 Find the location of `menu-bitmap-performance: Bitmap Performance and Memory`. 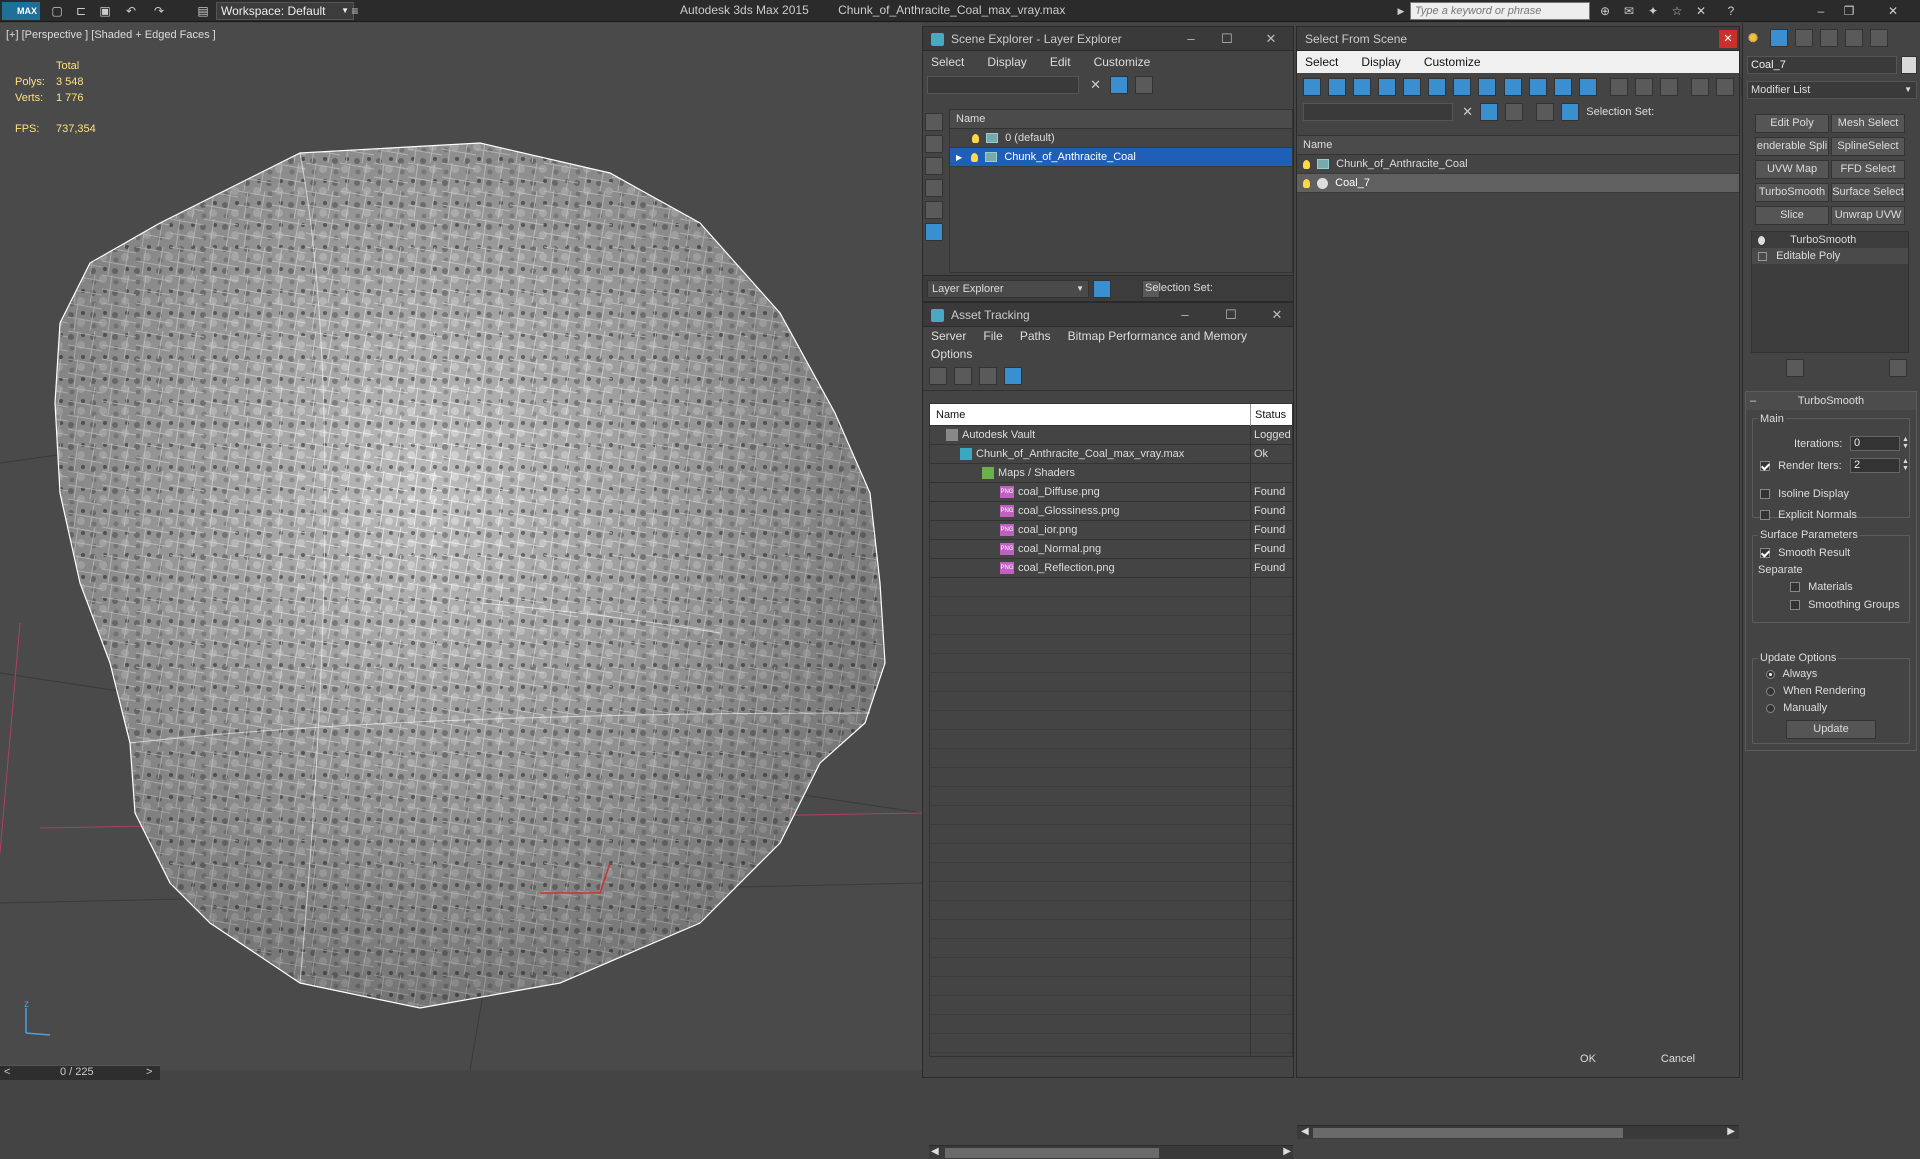

menu-bitmap-performance: Bitmap Performance and Memory is located at coordinates (1157, 336).